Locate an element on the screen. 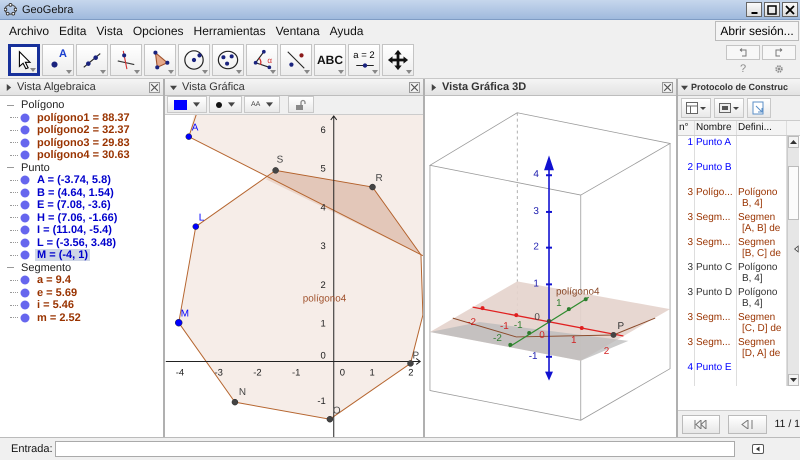 The height and width of the screenshot is (460, 800). panel-title: Vista Gráfica 3D is located at coordinates (484, 87).